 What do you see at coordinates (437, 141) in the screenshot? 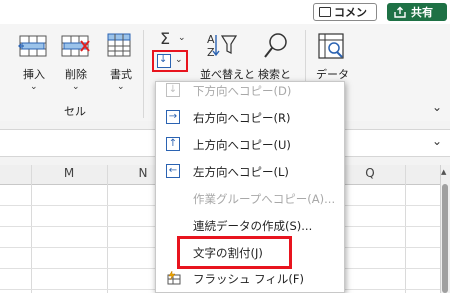
I see `formula-bar-expand-icon: ⌄` at bounding box center [437, 141].